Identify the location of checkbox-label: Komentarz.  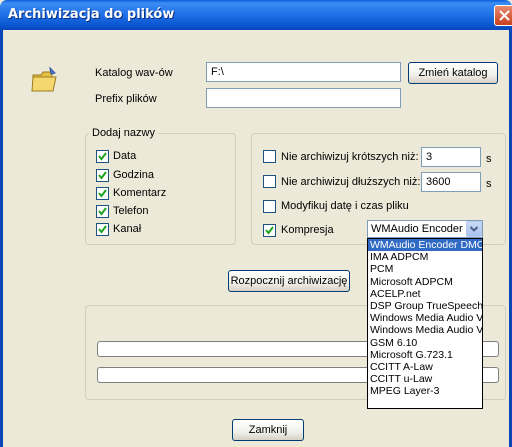
(140, 193).